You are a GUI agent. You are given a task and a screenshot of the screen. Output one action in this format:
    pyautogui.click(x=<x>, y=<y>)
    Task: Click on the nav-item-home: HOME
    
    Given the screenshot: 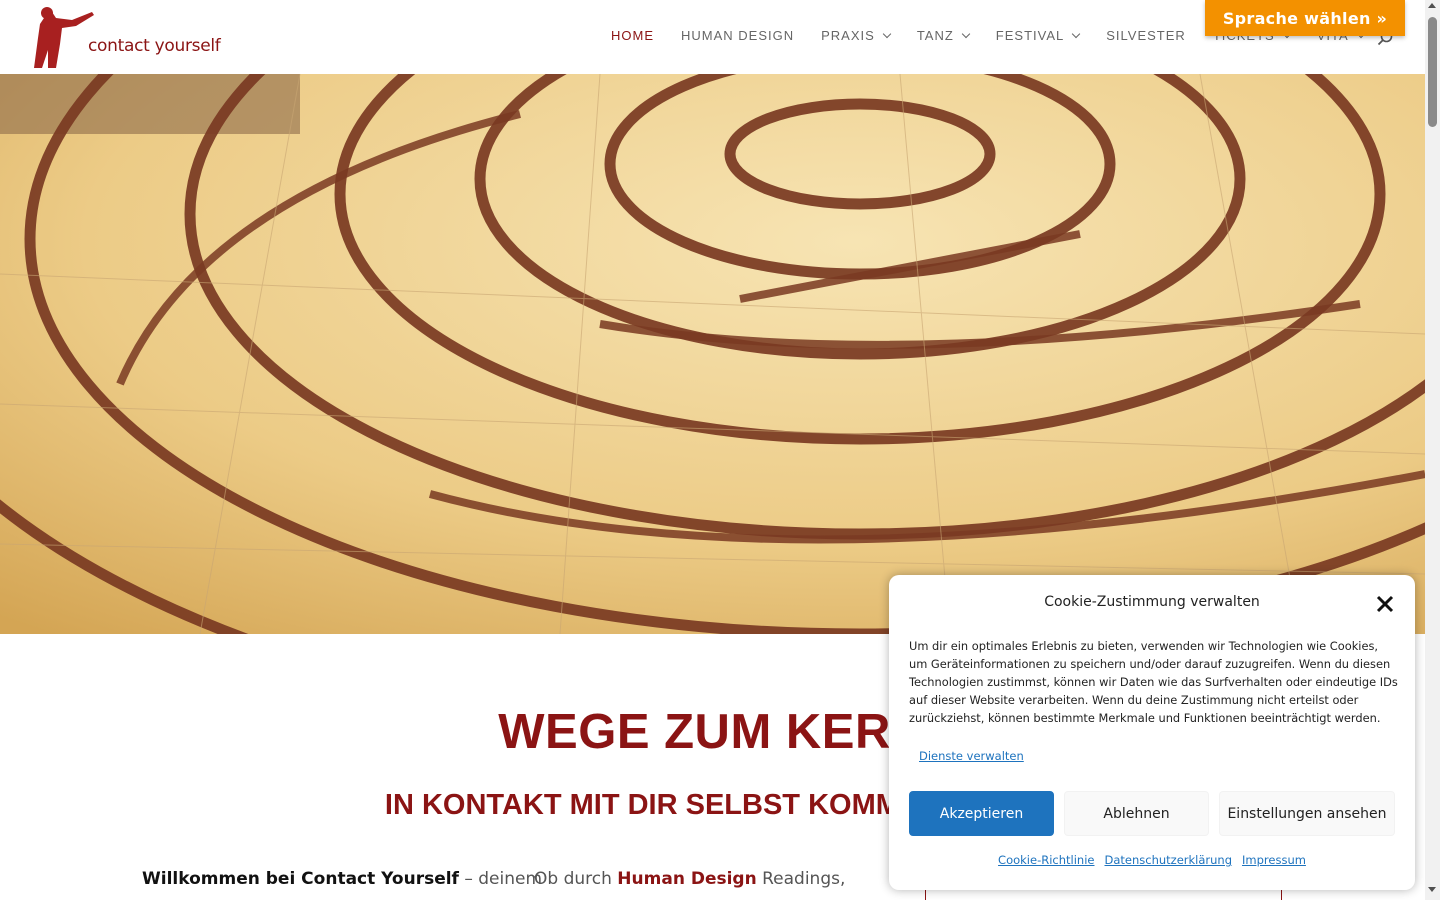 What is the action you would take?
    pyautogui.click(x=632, y=35)
    